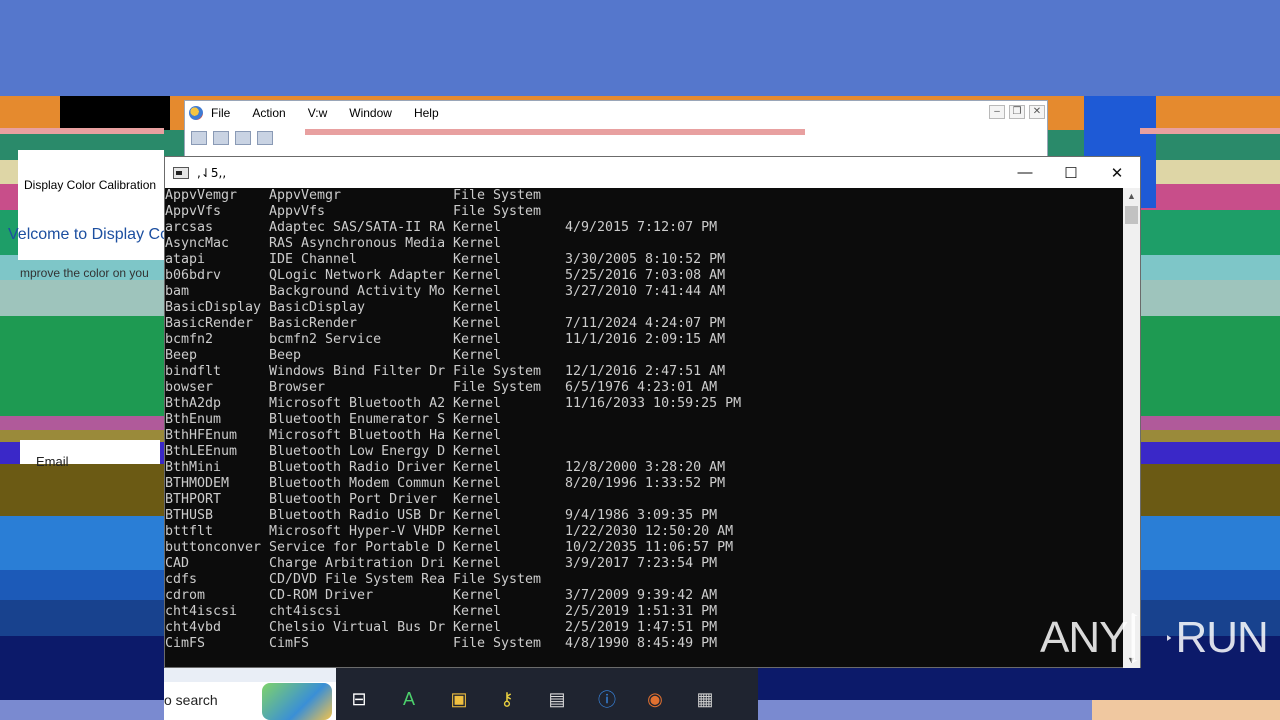  Describe the element at coordinates (1131, 215) in the screenshot. I see `scroll-thumb` at that location.